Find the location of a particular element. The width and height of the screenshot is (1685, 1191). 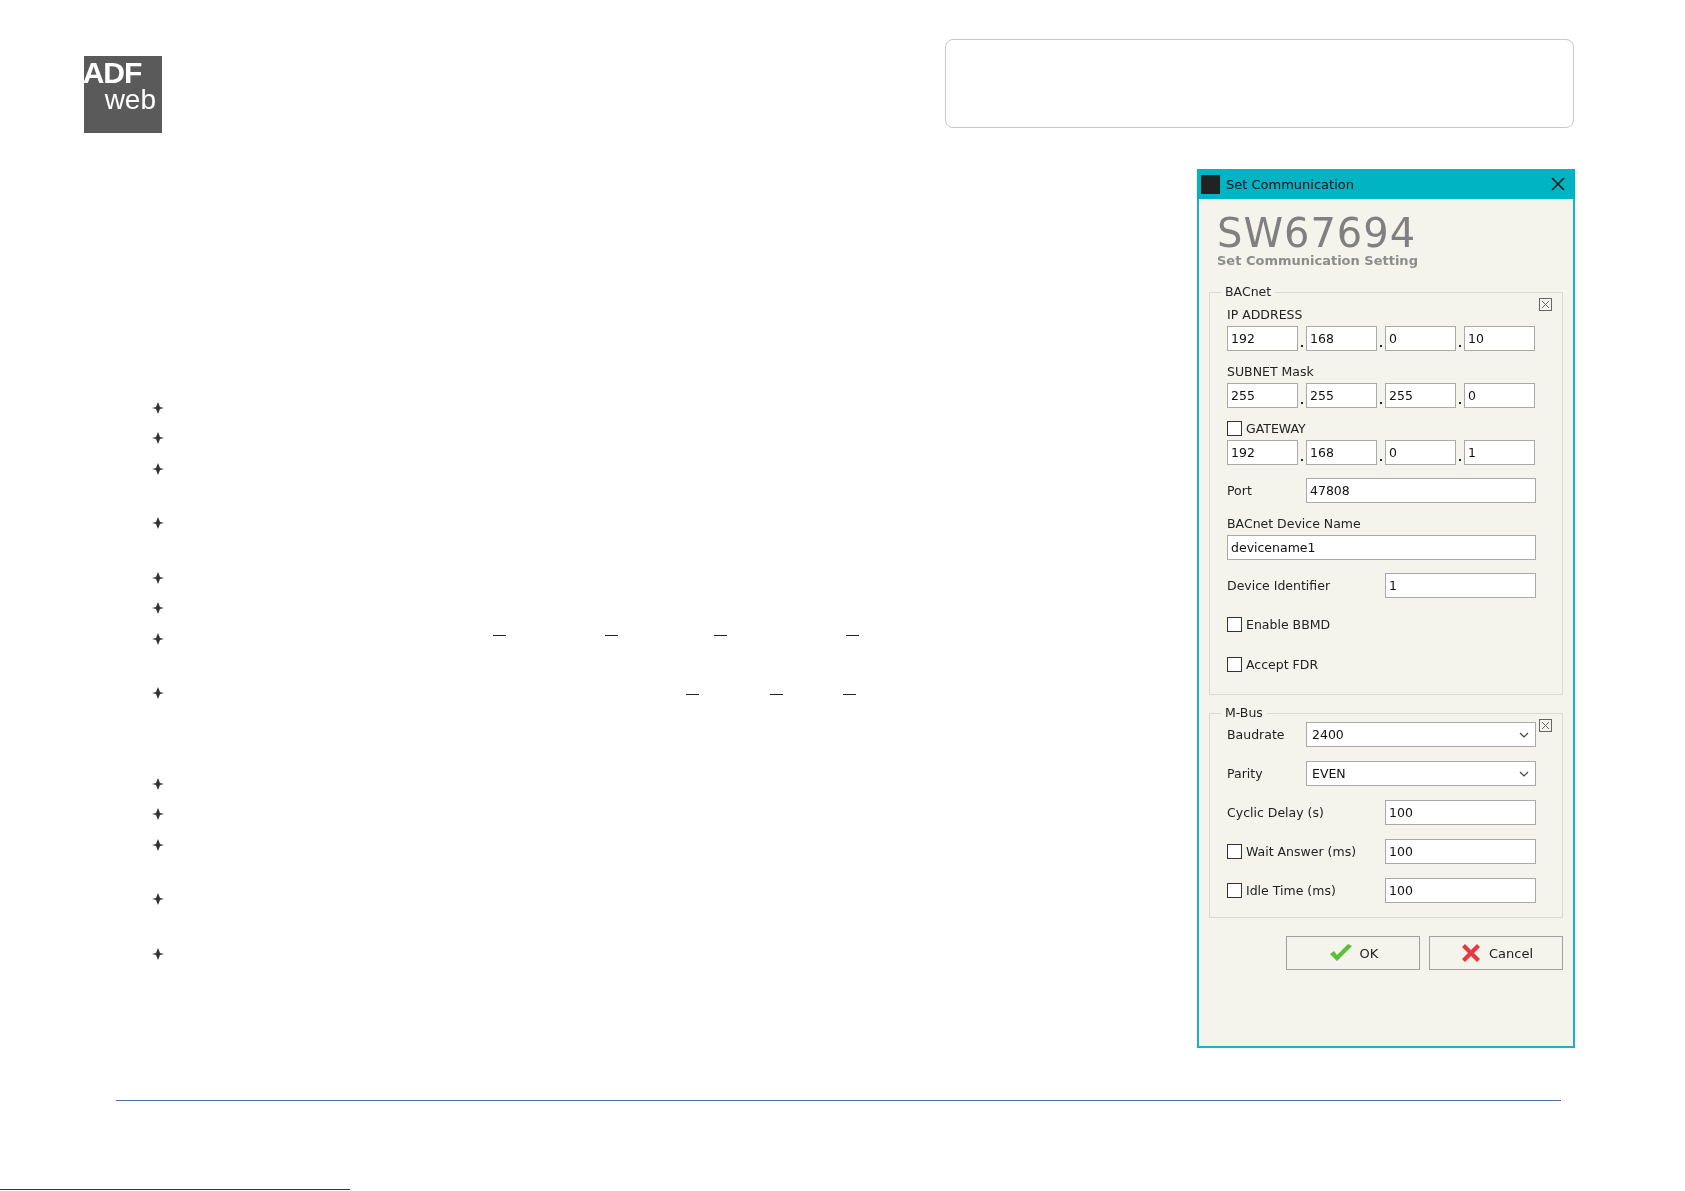

dialog-subtitle: Set Communication Setting is located at coordinates (1318, 260).